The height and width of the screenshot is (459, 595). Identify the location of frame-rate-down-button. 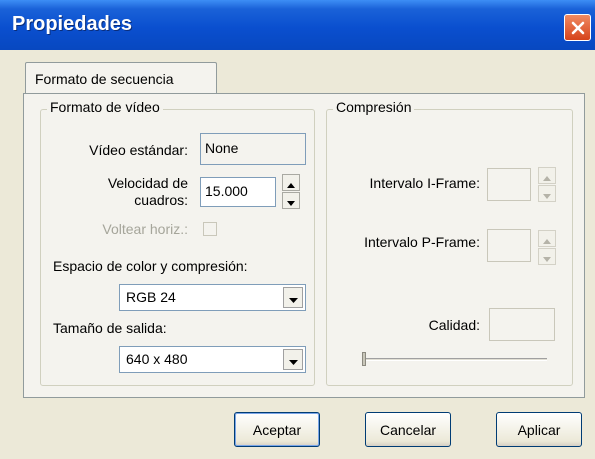
(291, 200).